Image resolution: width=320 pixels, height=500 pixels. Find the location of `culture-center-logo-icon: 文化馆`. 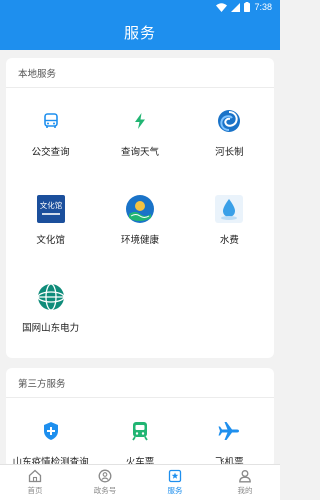

culture-center-logo-icon: 文化馆 is located at coordinates (51, 209).